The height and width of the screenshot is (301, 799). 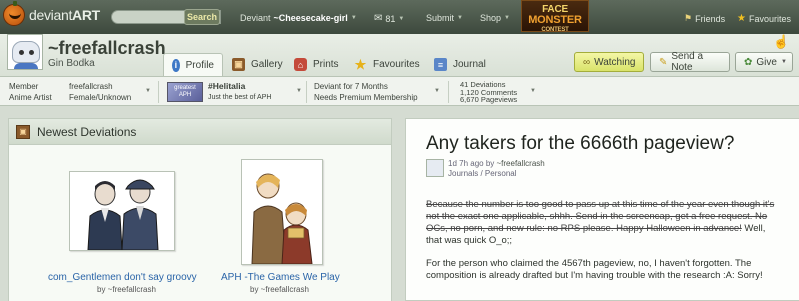 I want to click on give-label: Give, so click(x=766, y=62).